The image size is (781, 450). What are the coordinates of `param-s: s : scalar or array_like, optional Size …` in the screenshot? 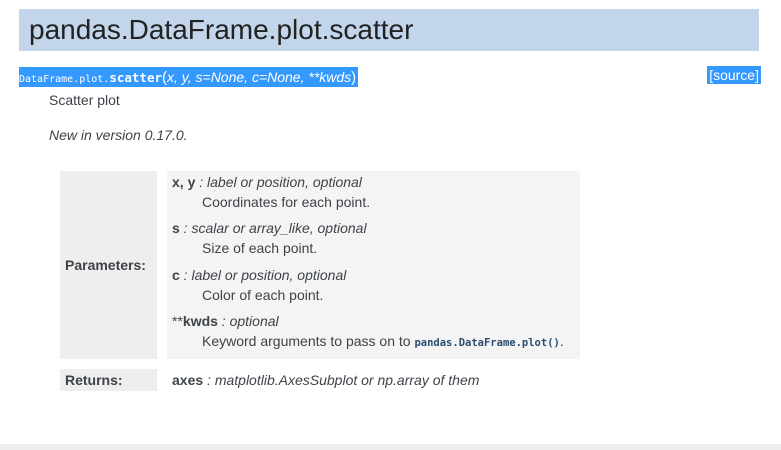 It's located at (269, 238).